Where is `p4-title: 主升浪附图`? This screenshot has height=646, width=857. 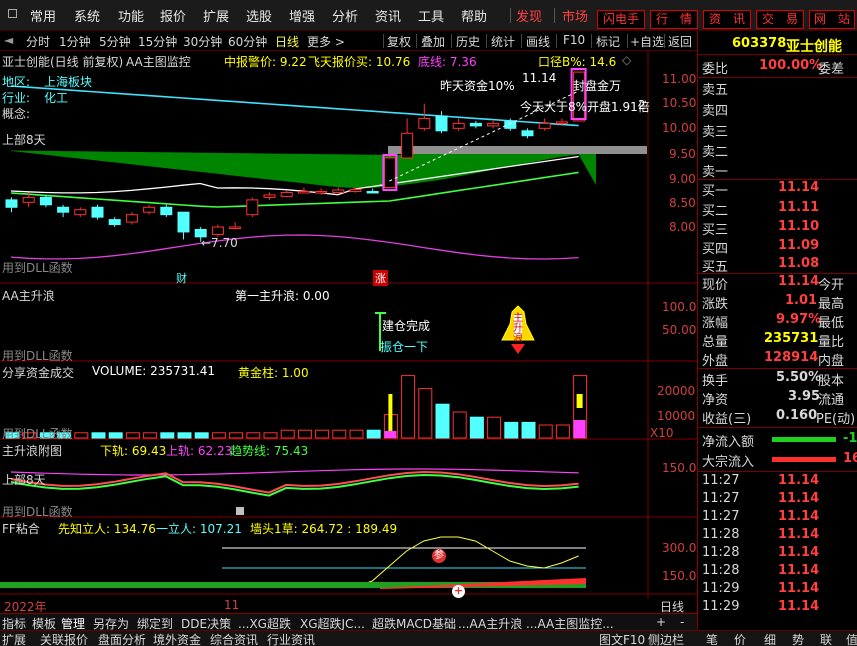
p4-title: 主升浪附图 is located at coordinates (32, 450).